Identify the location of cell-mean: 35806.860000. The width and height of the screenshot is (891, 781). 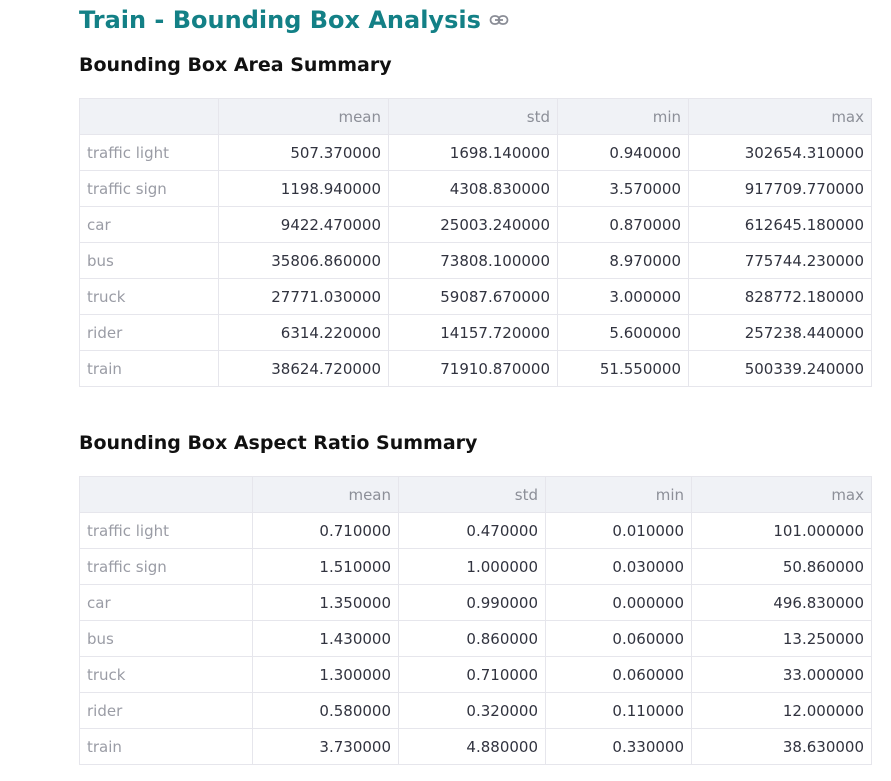
(303, 260).